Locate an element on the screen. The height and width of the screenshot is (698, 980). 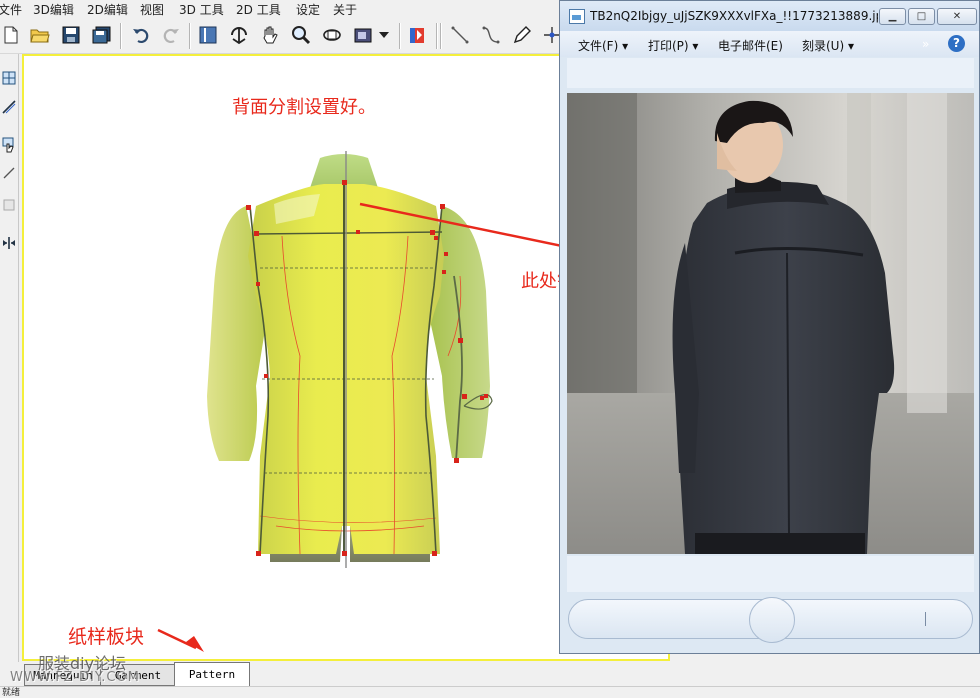
viewer-top-strip is located at coordinates (770, 73).